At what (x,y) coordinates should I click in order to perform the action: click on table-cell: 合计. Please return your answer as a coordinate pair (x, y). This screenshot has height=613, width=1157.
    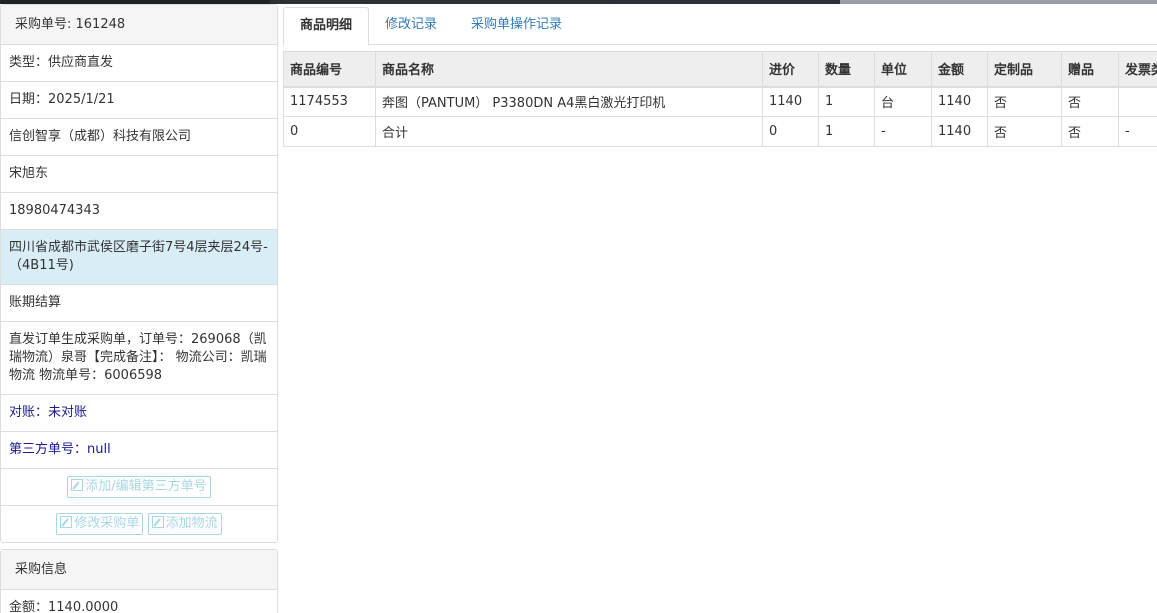
    Looking at the image, I should click on (569, 131).